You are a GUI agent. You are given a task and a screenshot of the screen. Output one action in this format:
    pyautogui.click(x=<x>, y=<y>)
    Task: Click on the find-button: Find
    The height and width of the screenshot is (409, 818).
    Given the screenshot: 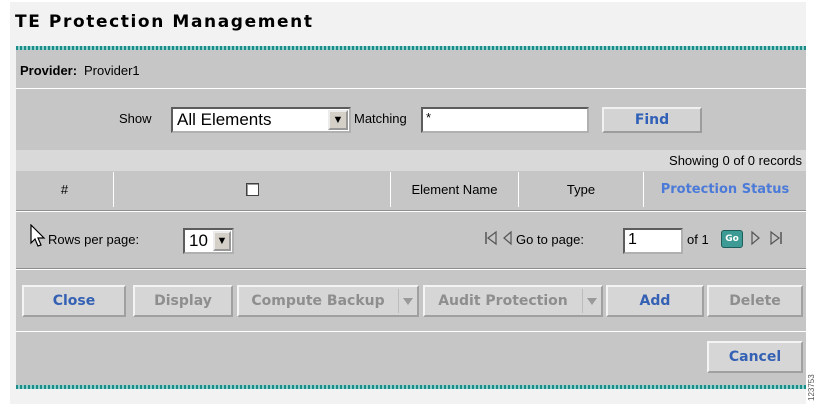 What is the action you would take?
    pyautogui.click(x=652, y=120)
    